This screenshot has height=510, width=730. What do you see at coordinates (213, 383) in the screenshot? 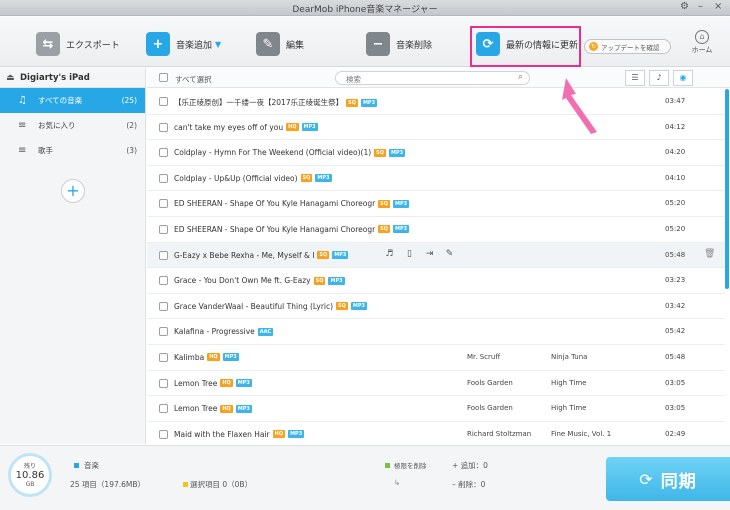
I see `song-title: Lemon Tree HQ MP3` at bounding box center [213, 383].